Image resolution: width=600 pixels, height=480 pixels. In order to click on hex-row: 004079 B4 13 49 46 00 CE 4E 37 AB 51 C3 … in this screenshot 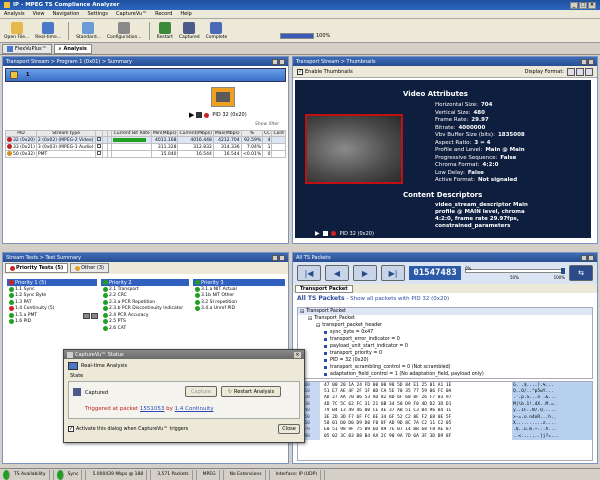, I will do `click(445, 410)`.